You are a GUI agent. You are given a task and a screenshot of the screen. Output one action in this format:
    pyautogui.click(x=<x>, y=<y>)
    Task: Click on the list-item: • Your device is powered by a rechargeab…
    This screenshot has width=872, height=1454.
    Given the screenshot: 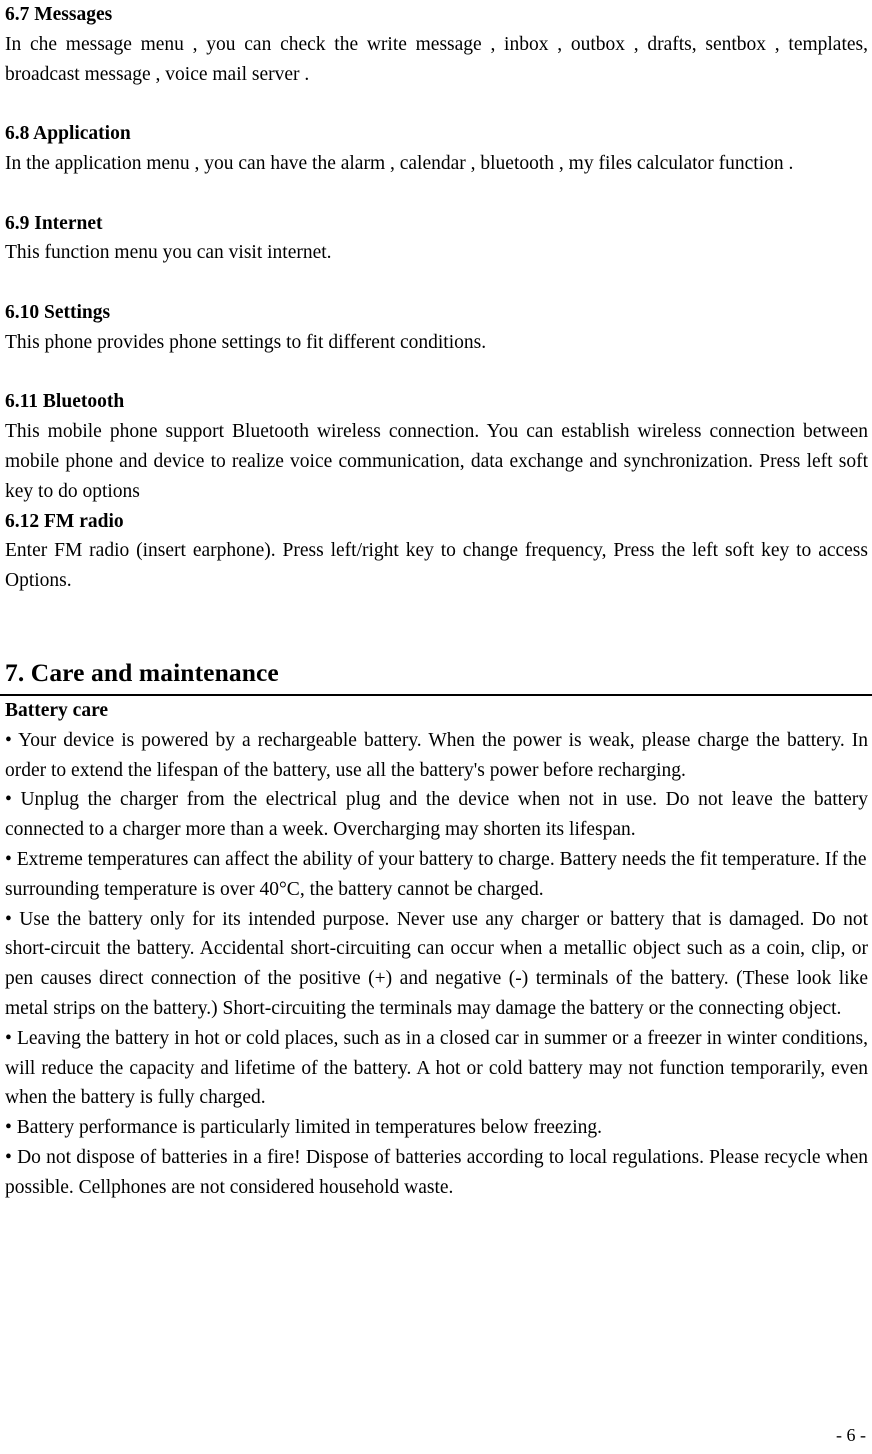 What is the action you would take?
    pyautogui.click(x=436, y=755)
    